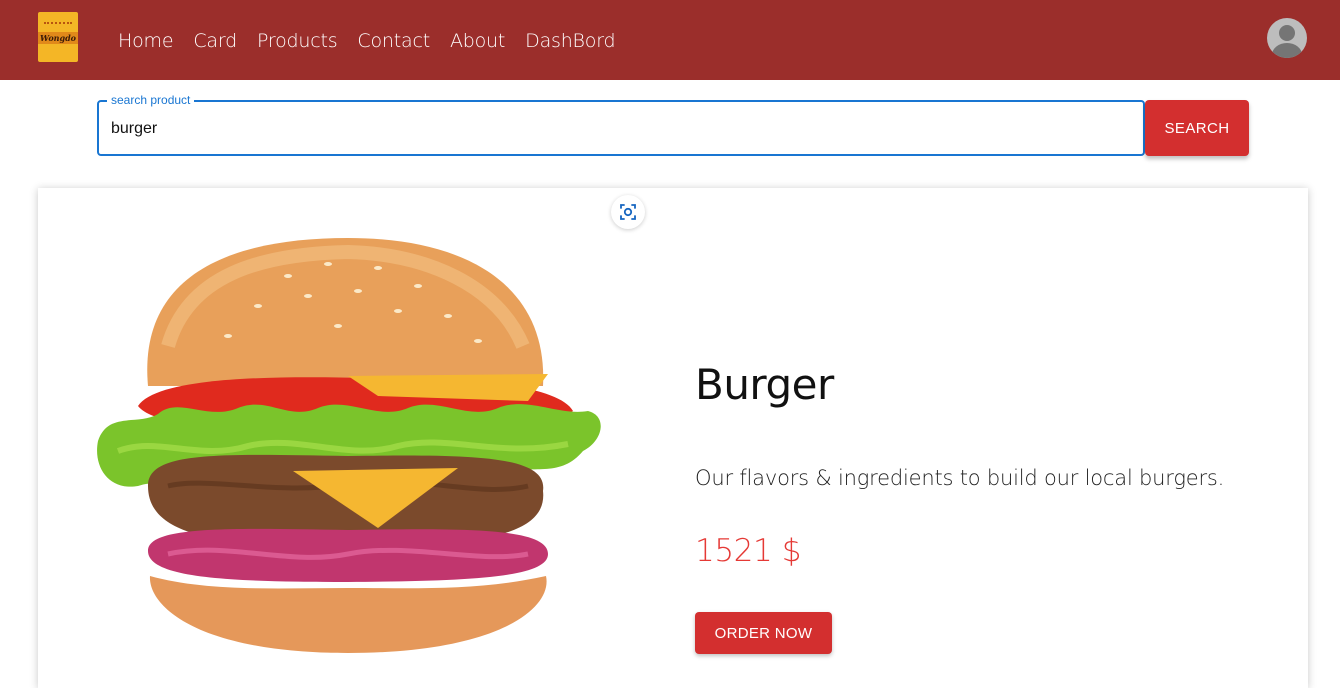 The width and height of the screenshot is (1340, 688). I want to click on nav-link-home: Home, so click(146, 41).